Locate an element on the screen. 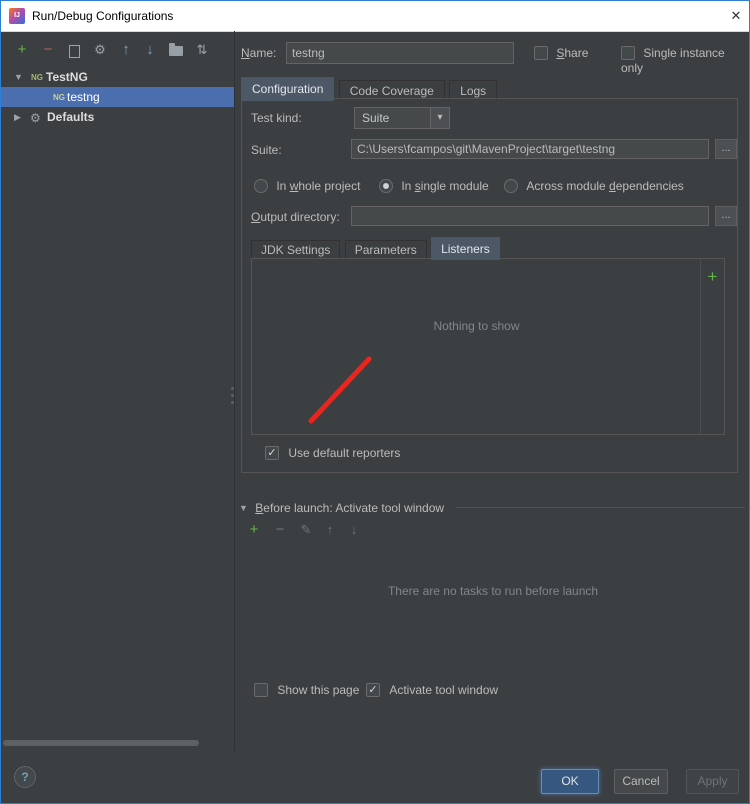  single-instance-label: Single instance only is located at coordinates (673, 60).